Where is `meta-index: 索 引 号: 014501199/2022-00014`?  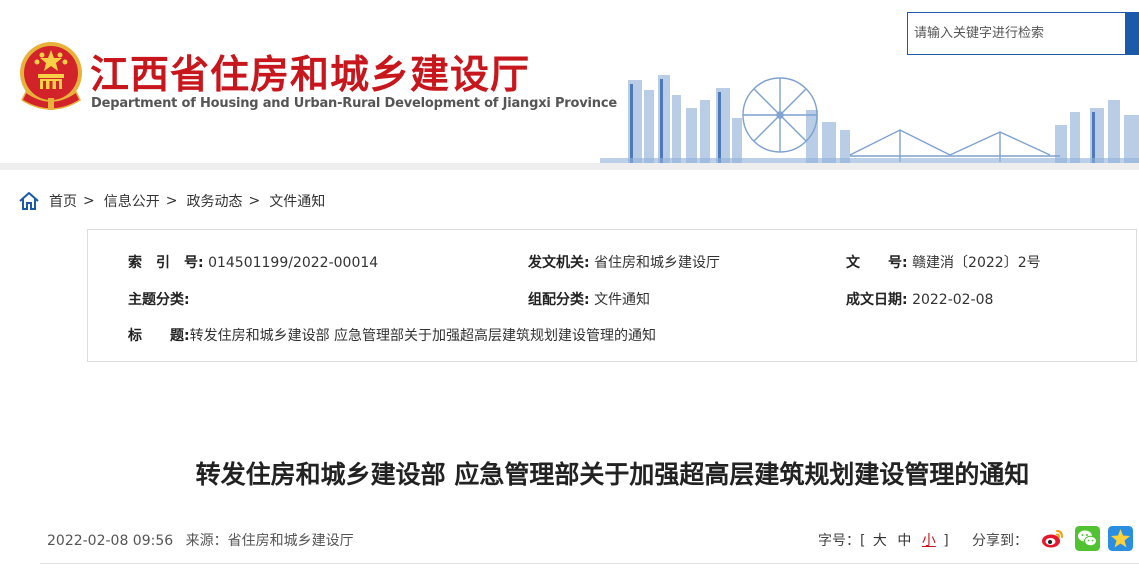 meta-index: 索 引 号: 014501199/2022-00014 is located at coordinates (253, 262).